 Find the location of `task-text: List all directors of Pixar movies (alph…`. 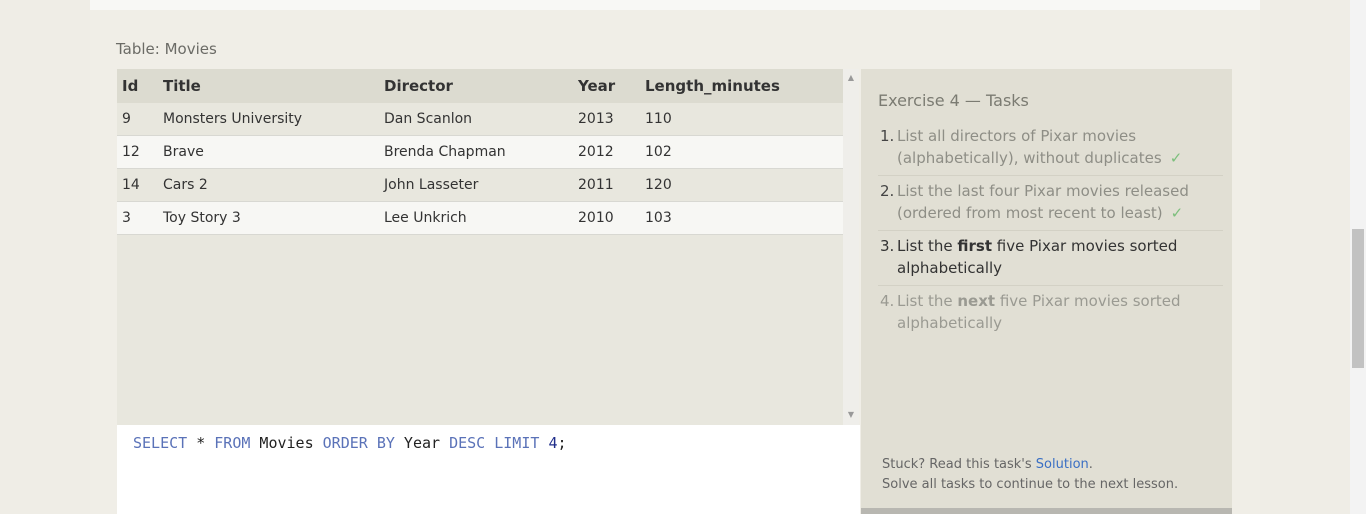

task-text: List all directors of Pixar movies (alph… is located at coordinates (1029, 147).